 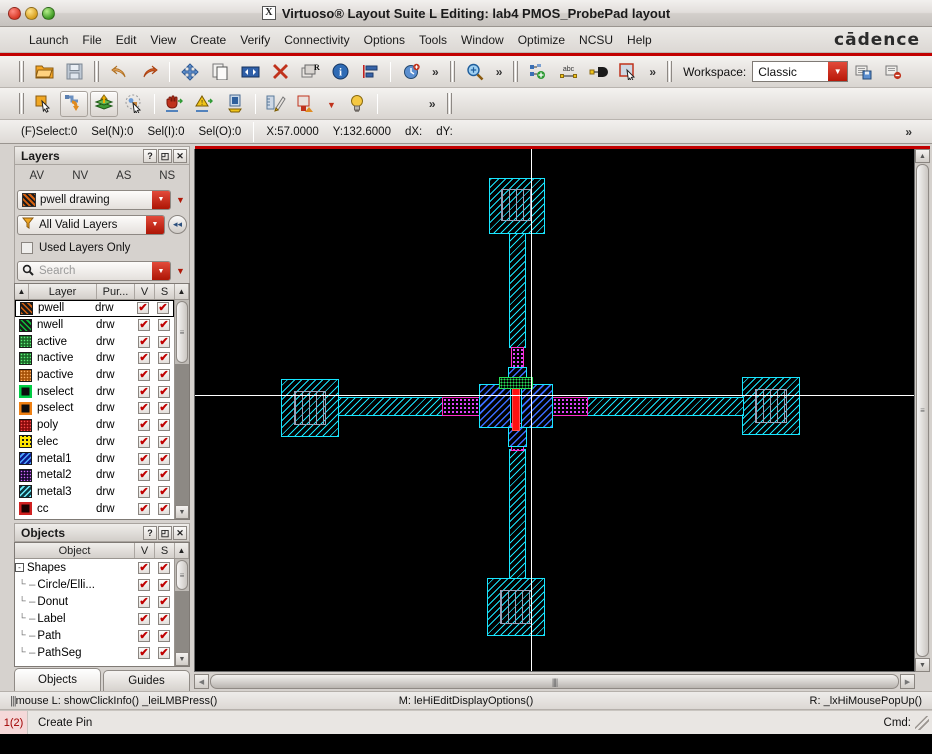 What do you see at coordinates (94, 342) in the screenshot?
I see `layer-row-active: active drw ✔ ✔` at bounding box center [94, 342].